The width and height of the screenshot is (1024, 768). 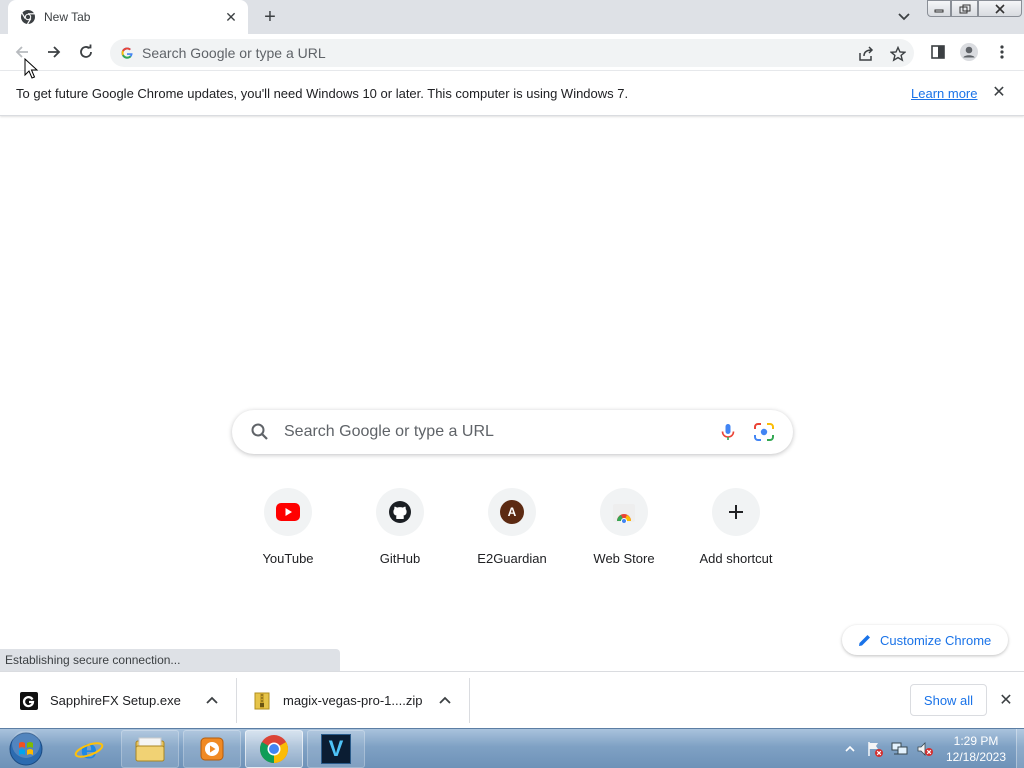 What do you see at coordinates (936, 640) in the screenshot?
I see `customize-chrome-label: Customize Chrome` at bounding box center [936, 640].